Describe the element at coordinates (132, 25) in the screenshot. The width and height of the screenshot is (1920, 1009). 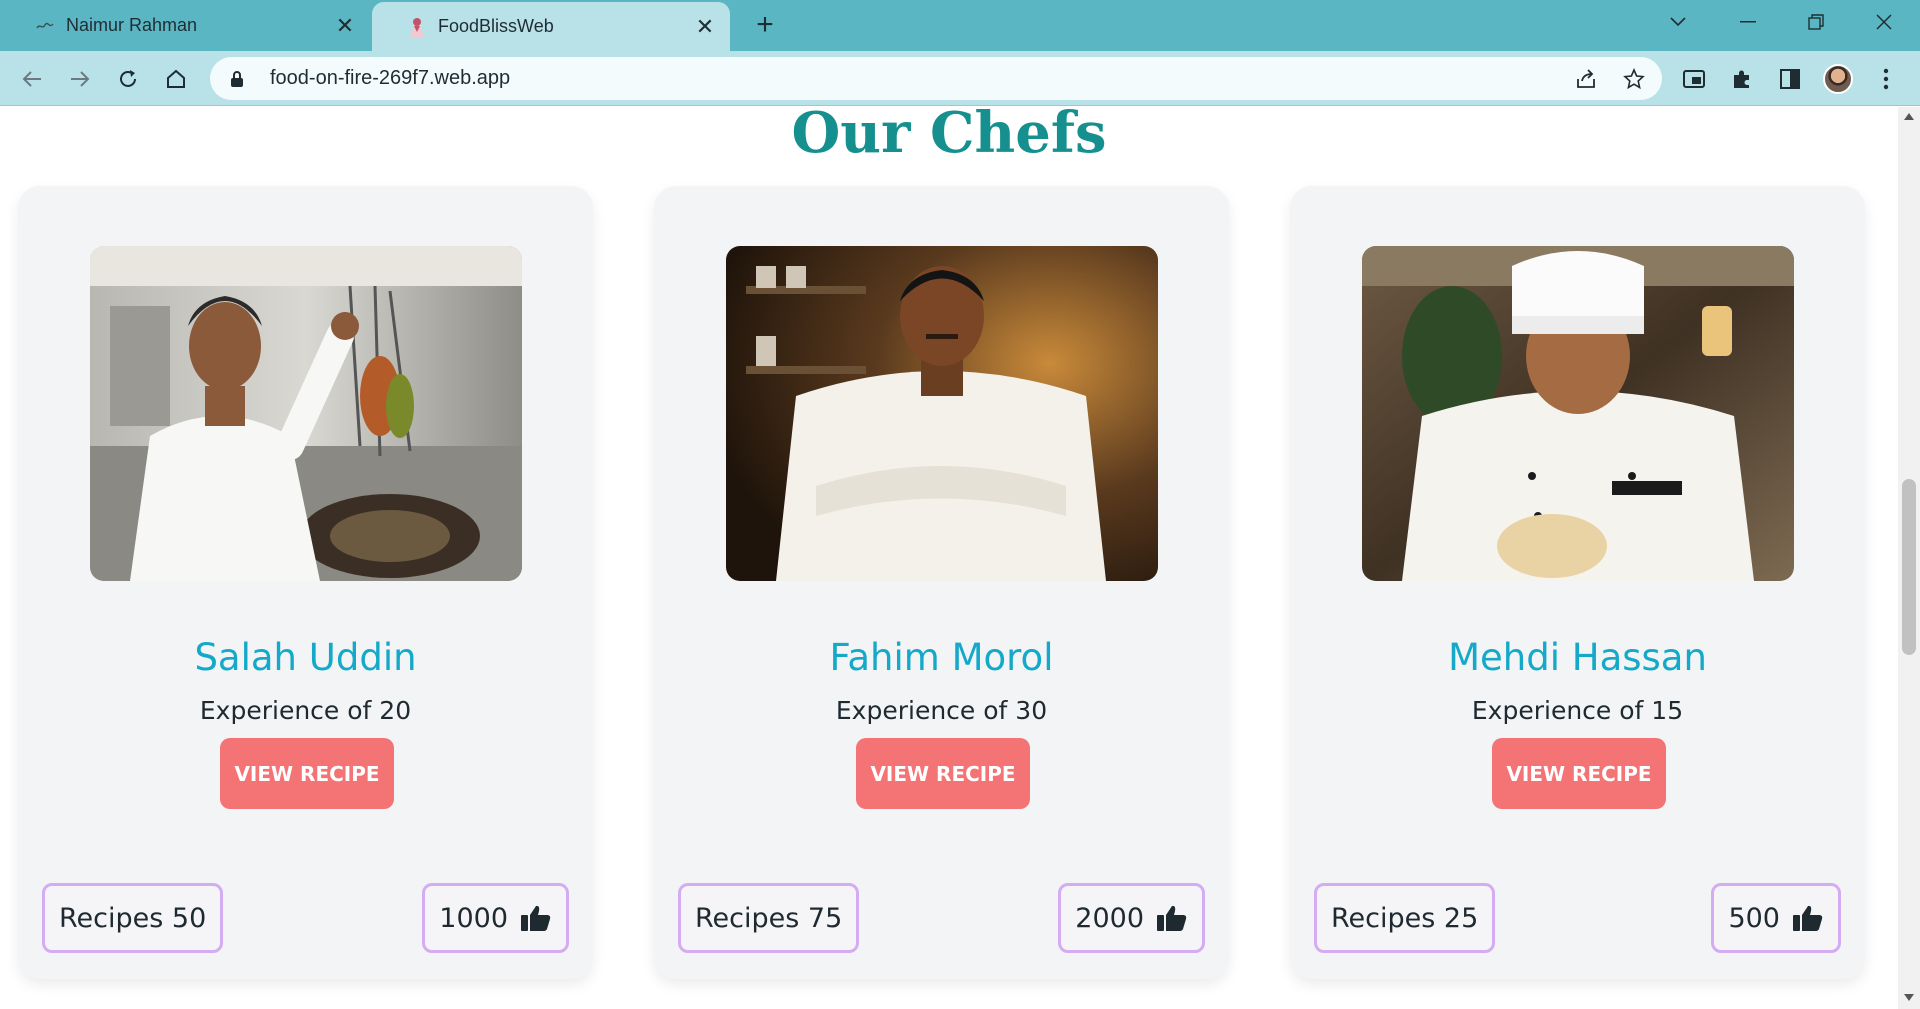
I see `tab-title: Naimur Rahman` at that location.